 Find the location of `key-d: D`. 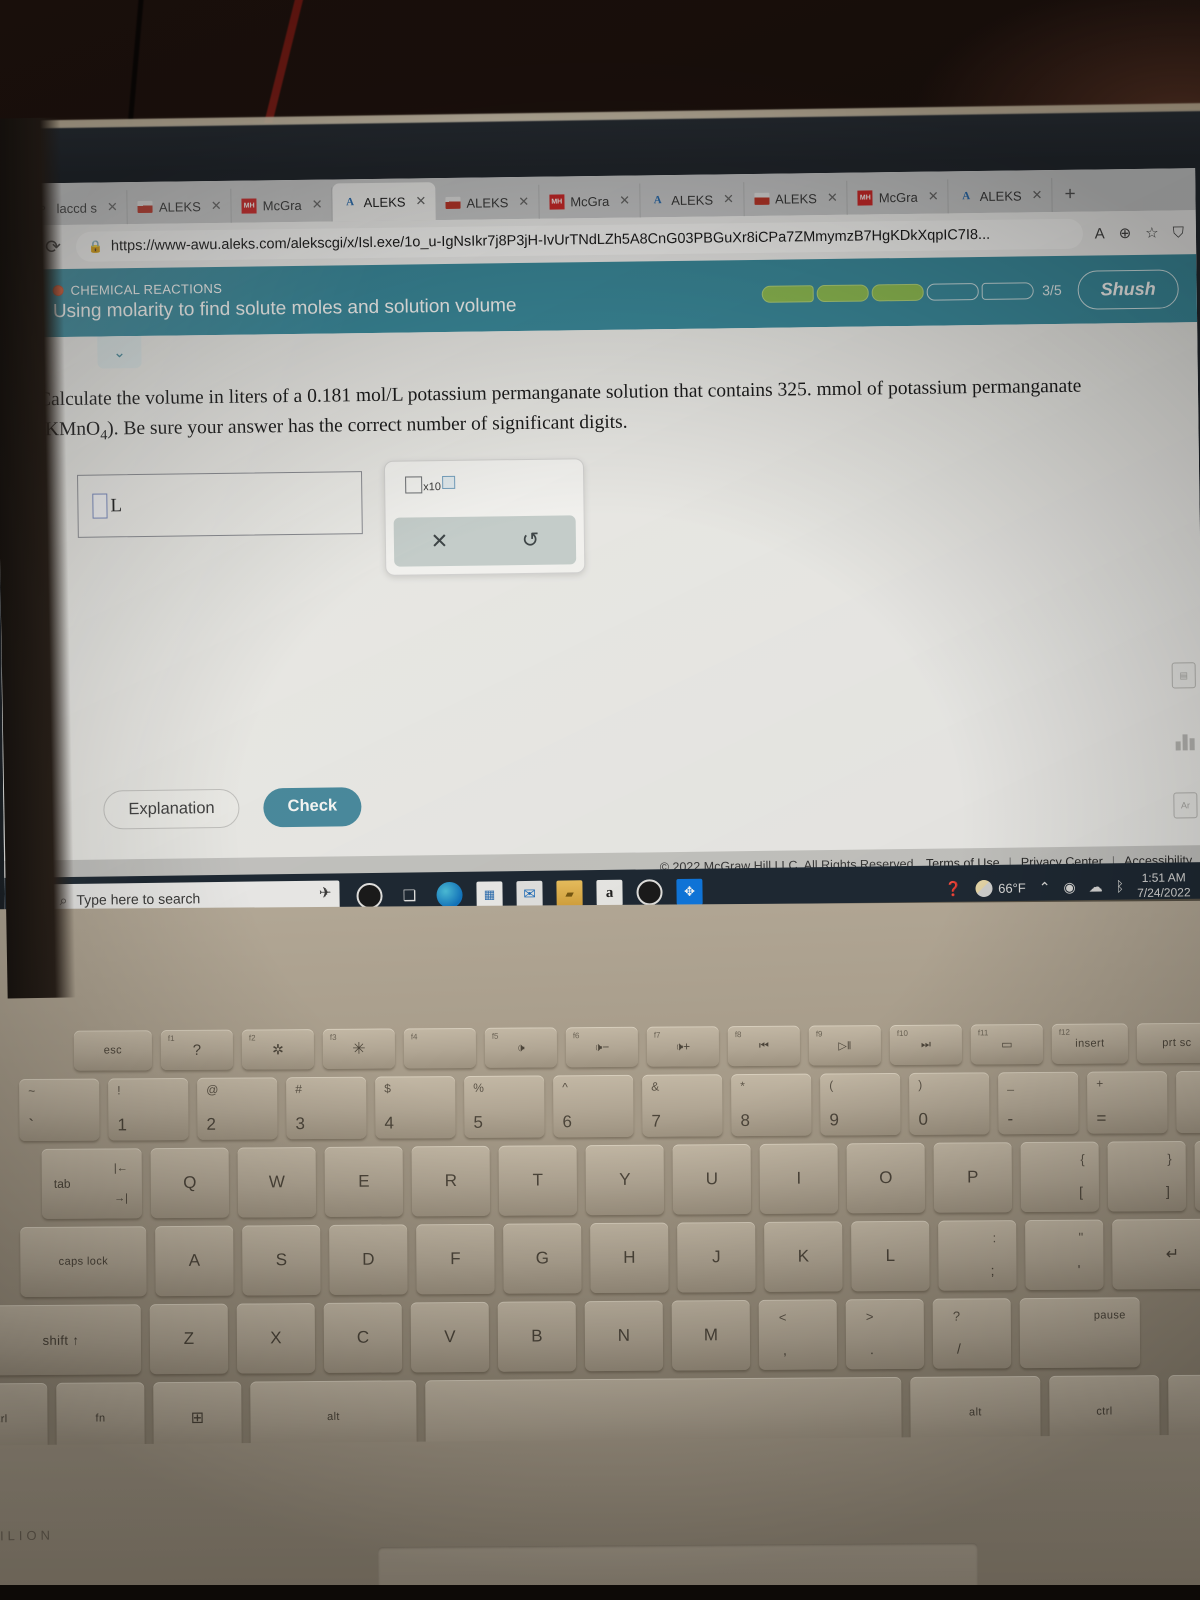

key-d: D is located at coordinates (368, 1259).